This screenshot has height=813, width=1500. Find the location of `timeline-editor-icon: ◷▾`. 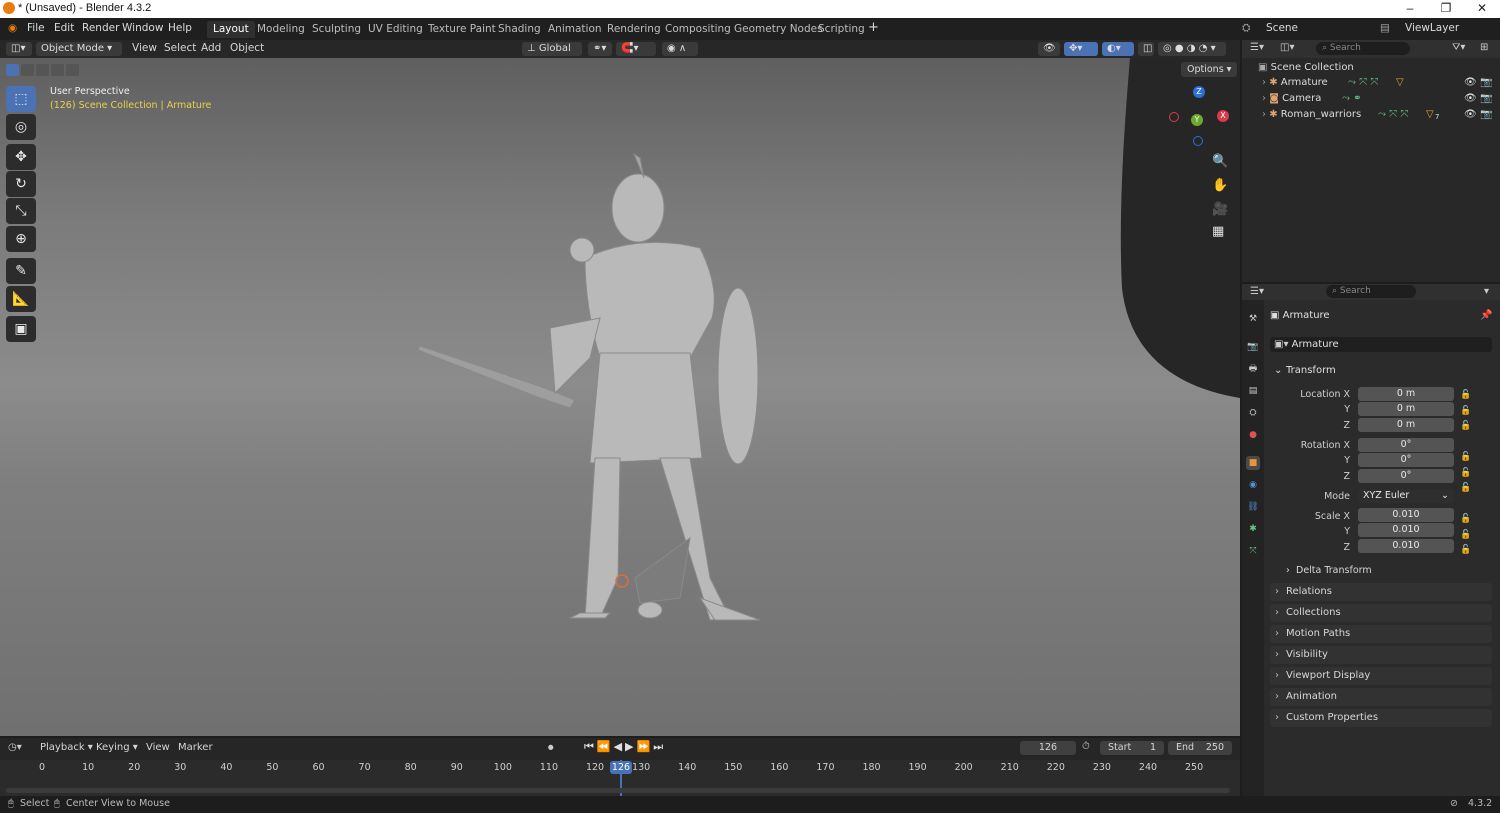

timeline-editor-icon: ◷▾ is located at coordinates (15, 747).